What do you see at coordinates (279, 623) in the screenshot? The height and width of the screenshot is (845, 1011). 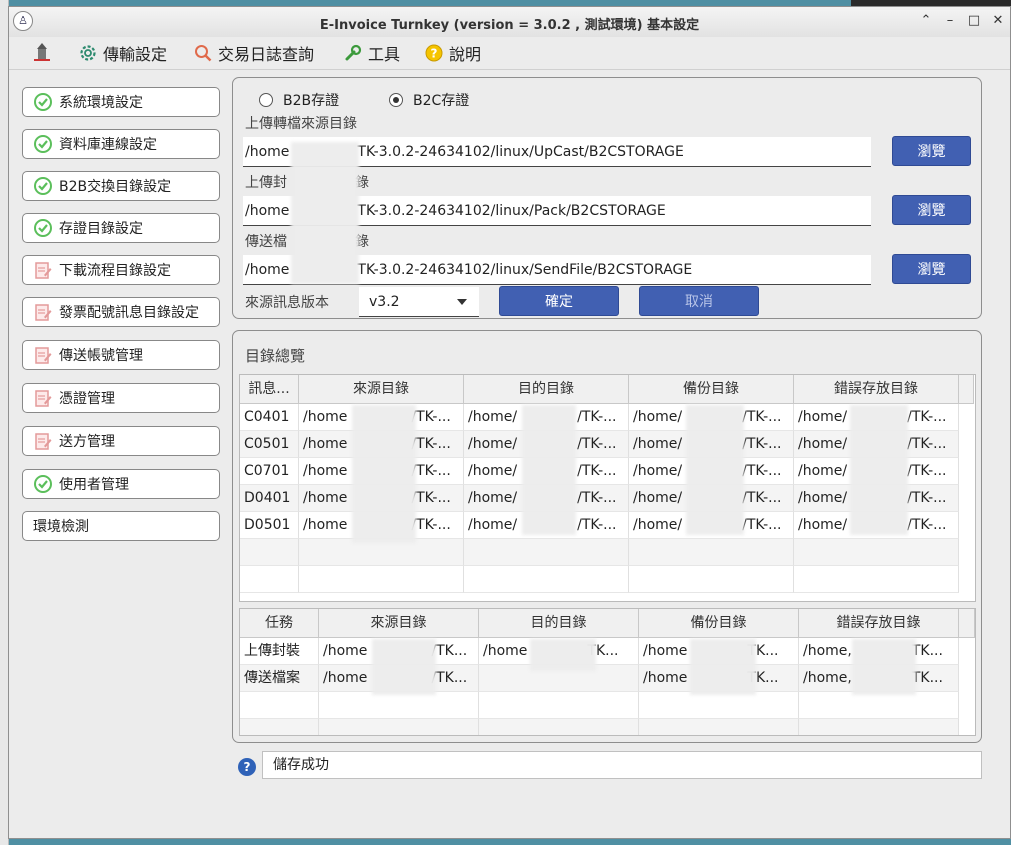 I see `column-header: 任務` at bounding box center [279, 623].